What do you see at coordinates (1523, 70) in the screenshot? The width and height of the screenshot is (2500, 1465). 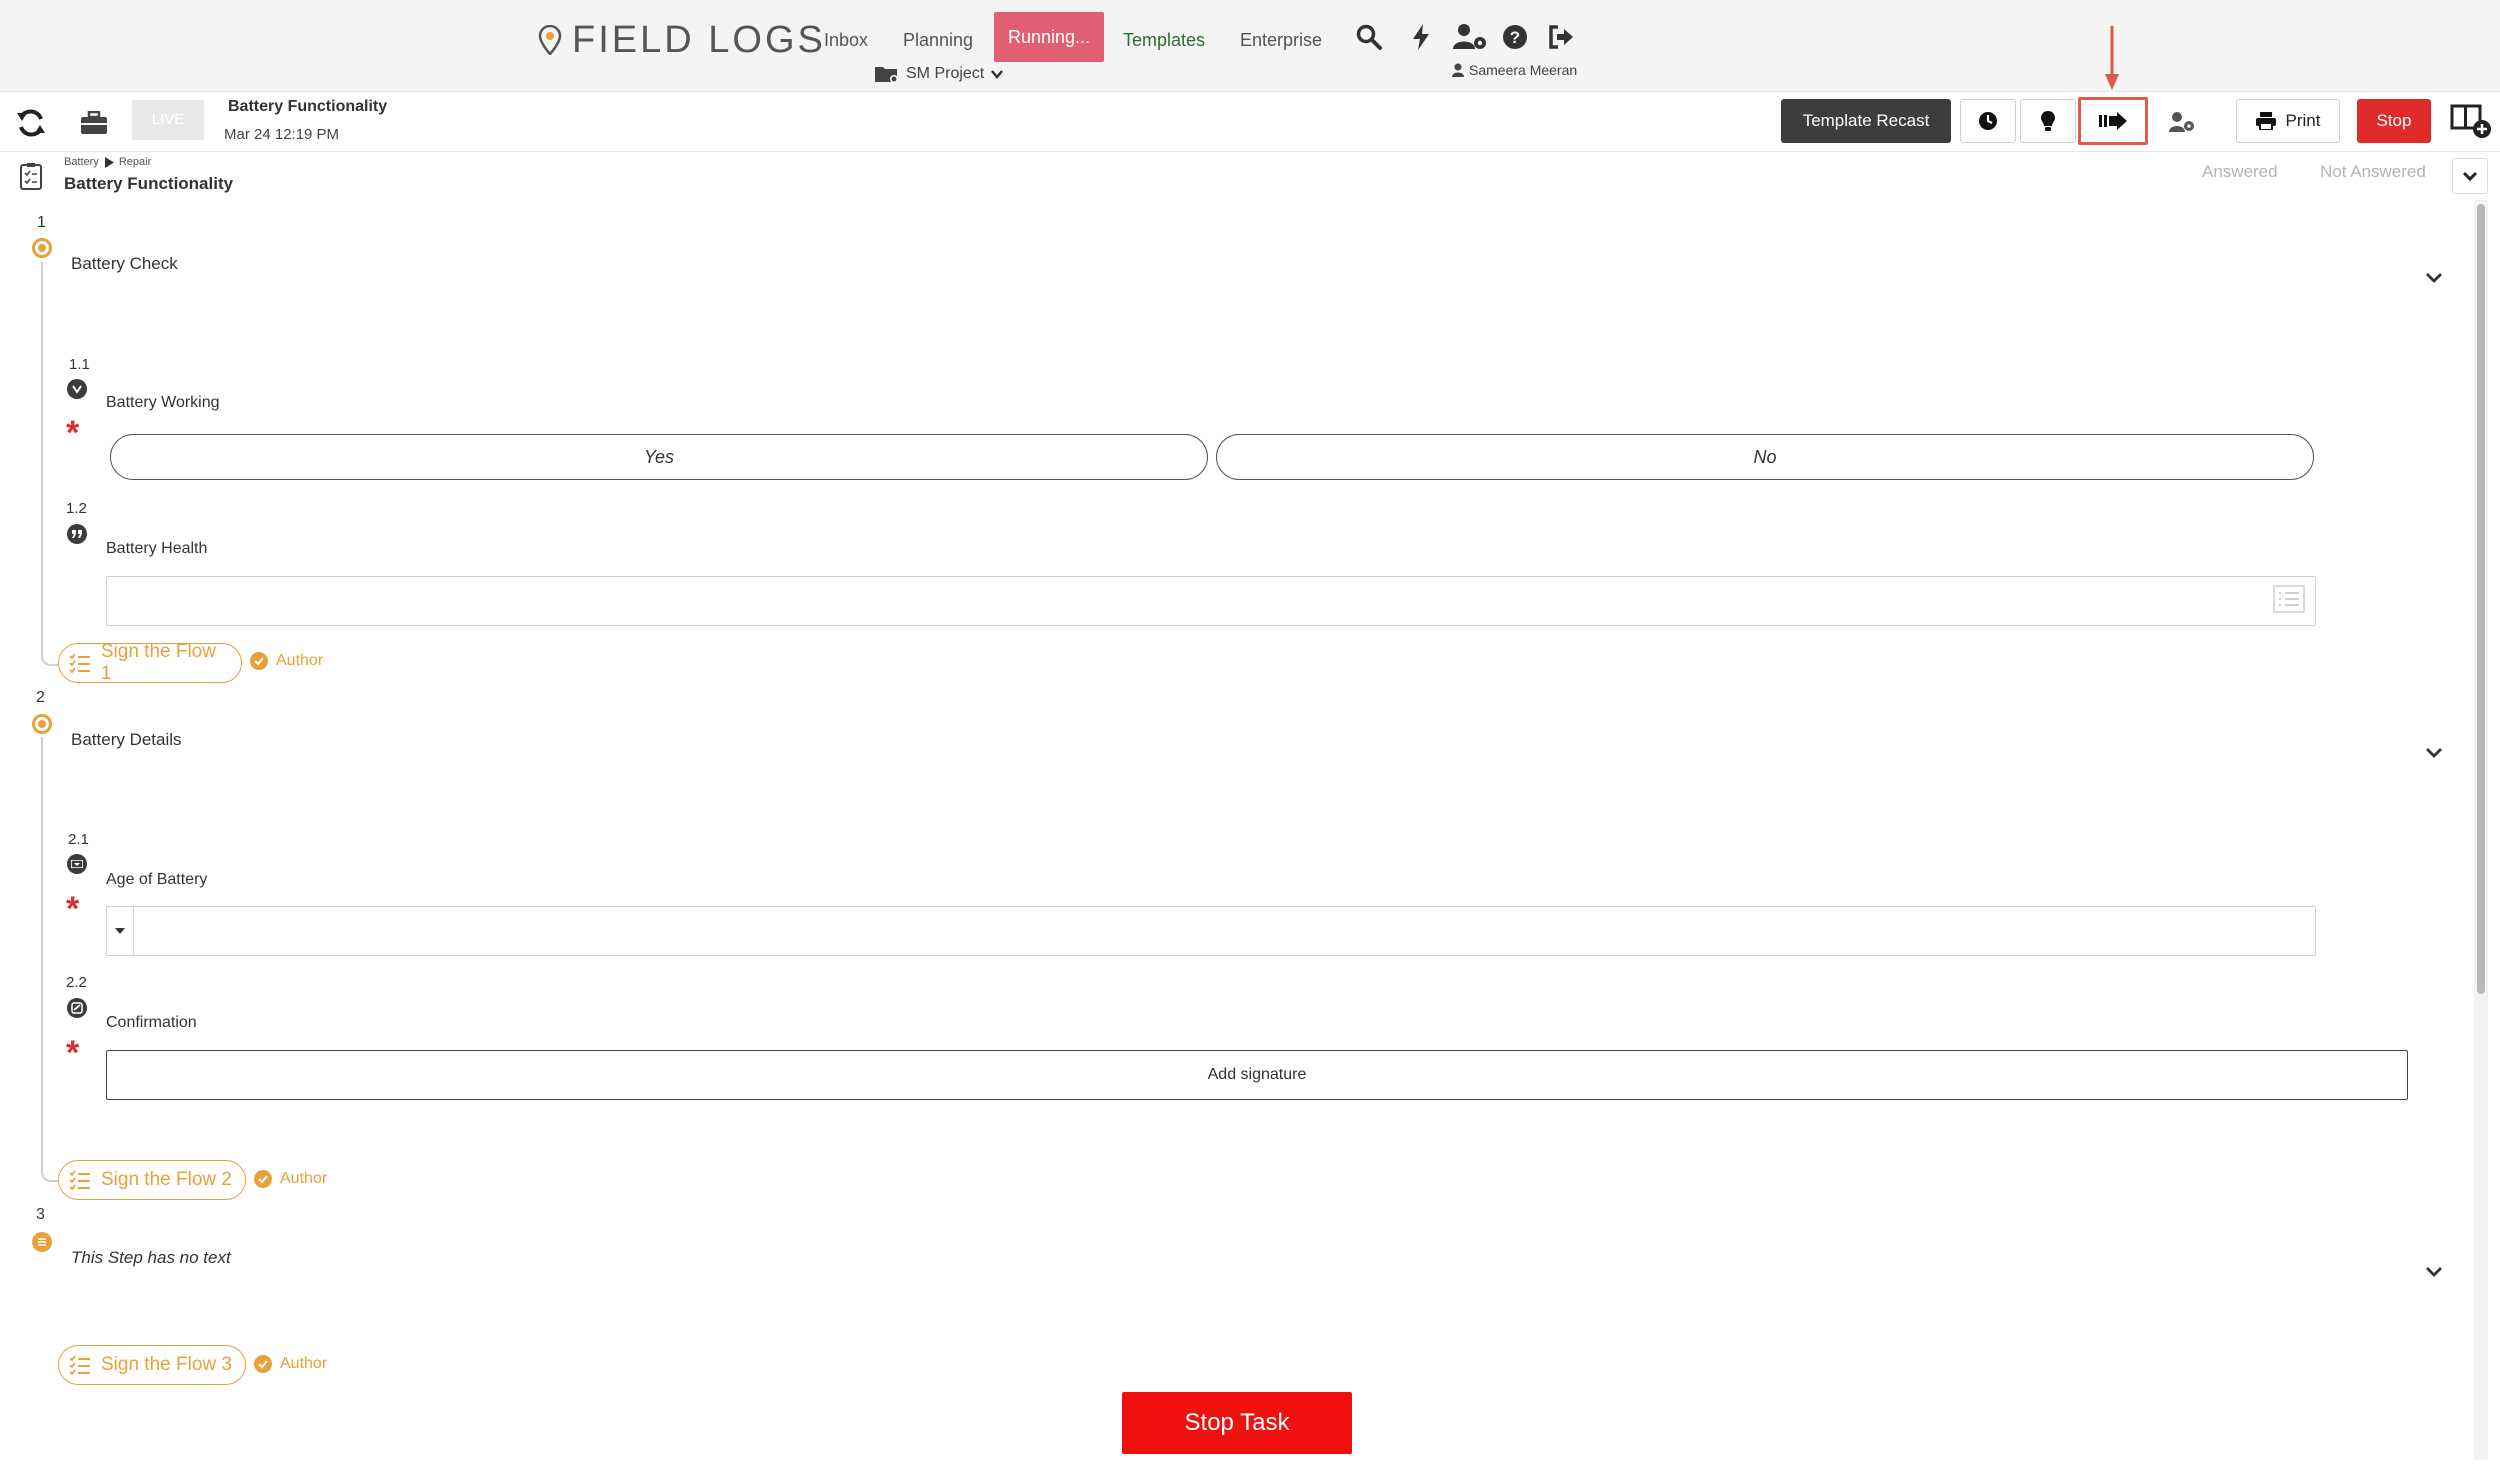 I see `user-name: Sameera Meeran` at bounding box center [1523, 70].